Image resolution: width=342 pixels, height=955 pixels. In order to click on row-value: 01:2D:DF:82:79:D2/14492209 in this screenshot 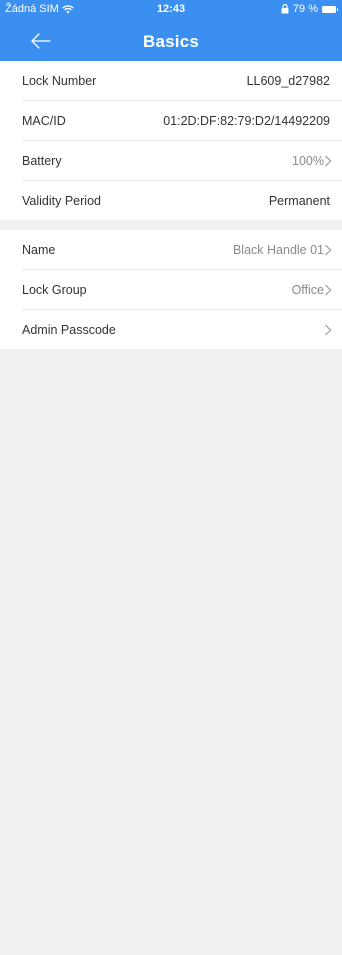, I will do `click(246, 120)`.